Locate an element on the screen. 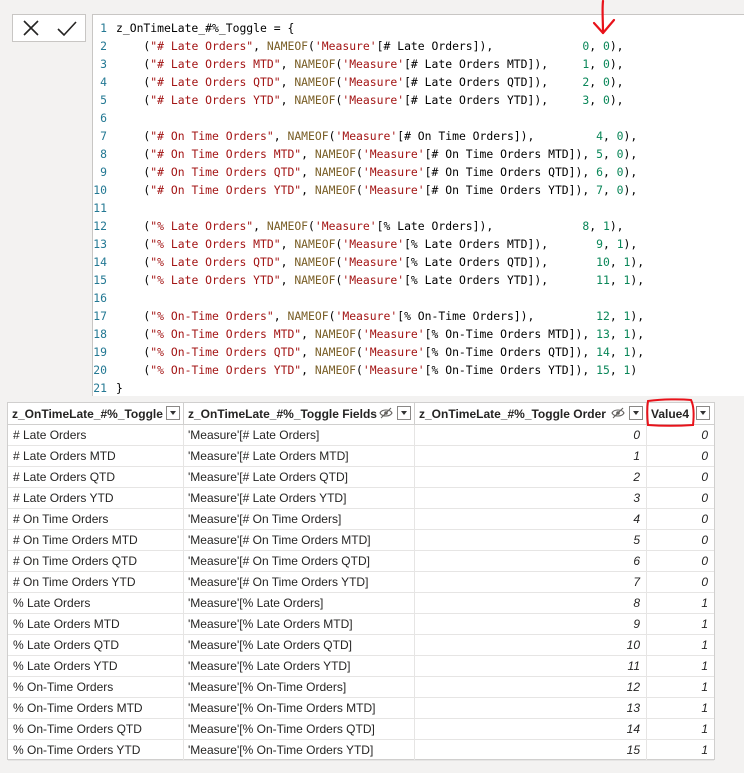 The height and width of the screenshot is (773, 744). table-cell: # Late Orders MTD is located at coordinates (96, 456).